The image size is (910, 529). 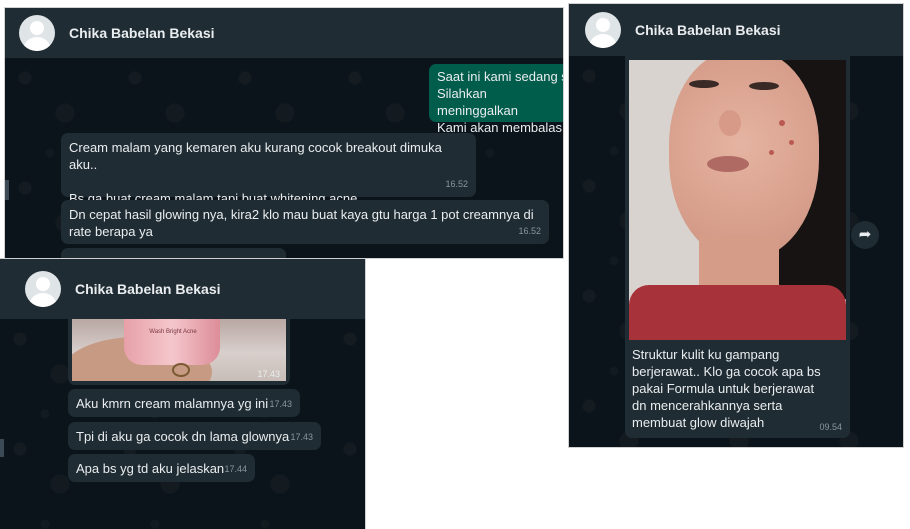 What do you see at coordinates (737, 312) in the screenshot?
I see `red-top` at bounding box center [737, 312].